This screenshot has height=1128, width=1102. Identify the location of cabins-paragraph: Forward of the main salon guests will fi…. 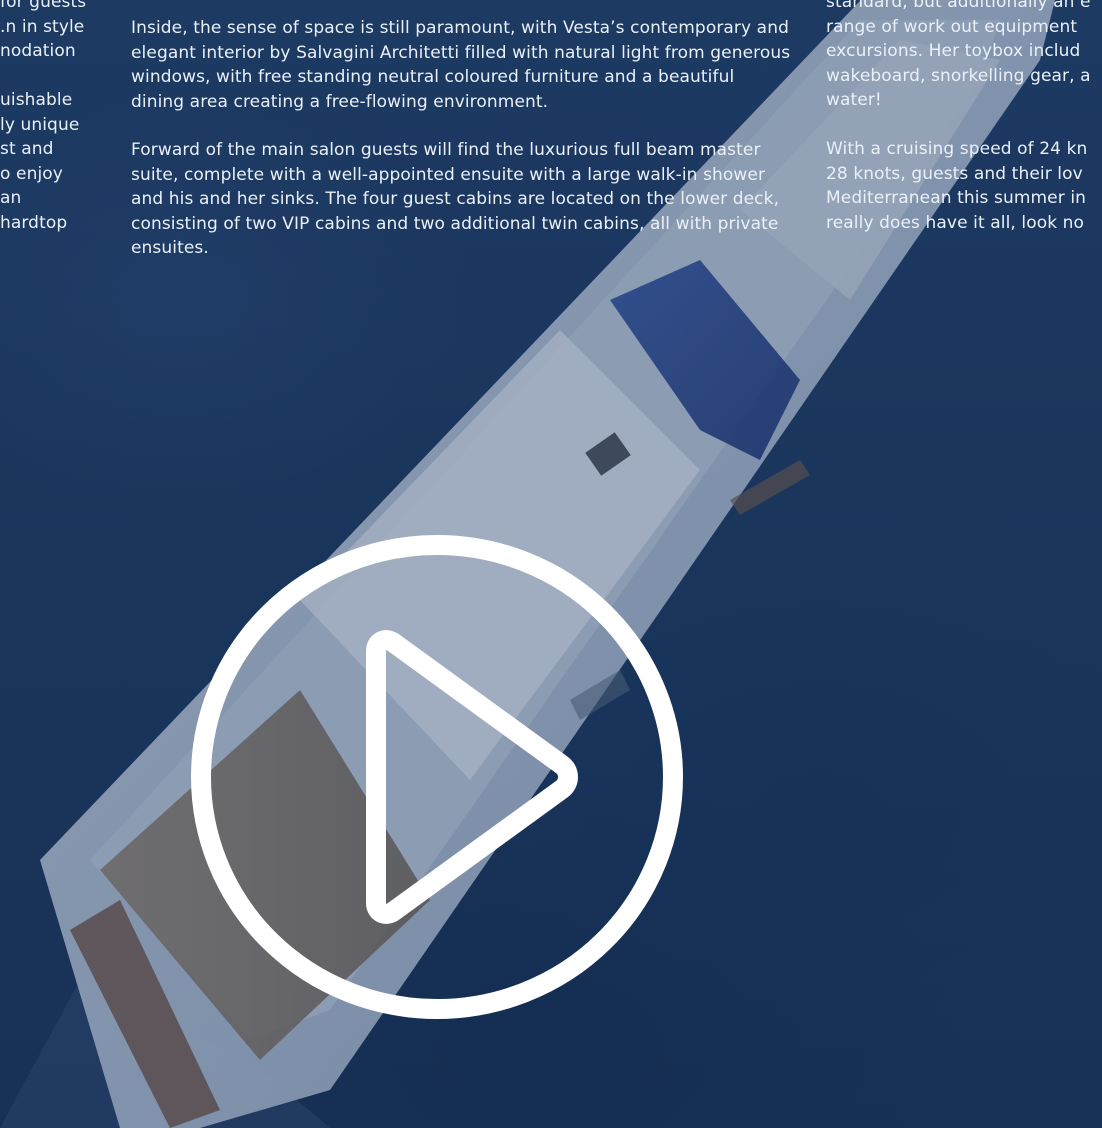
(455, 199).